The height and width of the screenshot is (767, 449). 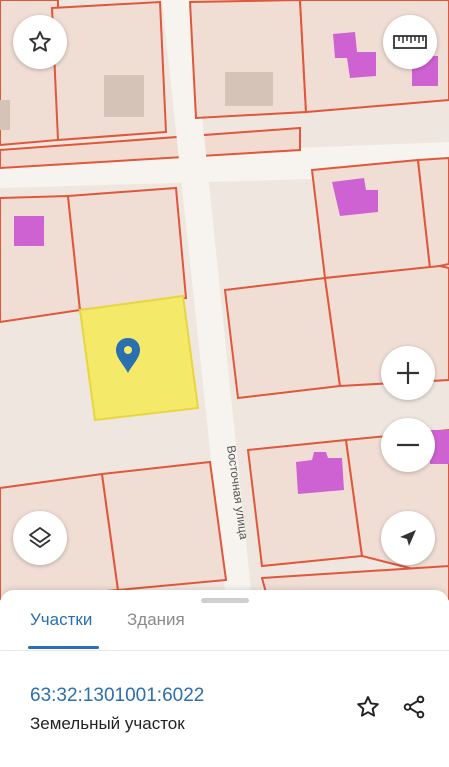 I want to click on locate-button, so click(x=408, y=538).